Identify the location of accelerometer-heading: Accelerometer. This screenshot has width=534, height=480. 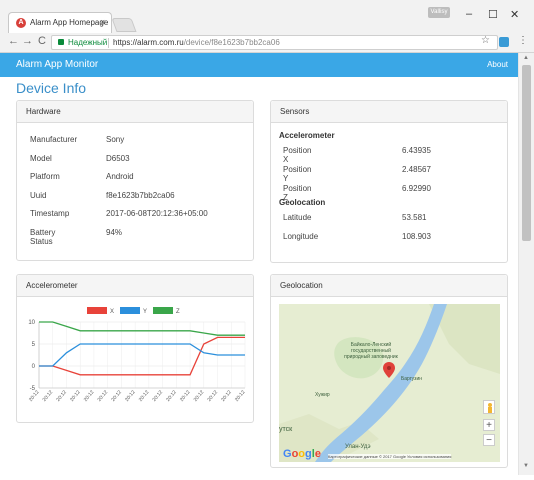
(307, 135).